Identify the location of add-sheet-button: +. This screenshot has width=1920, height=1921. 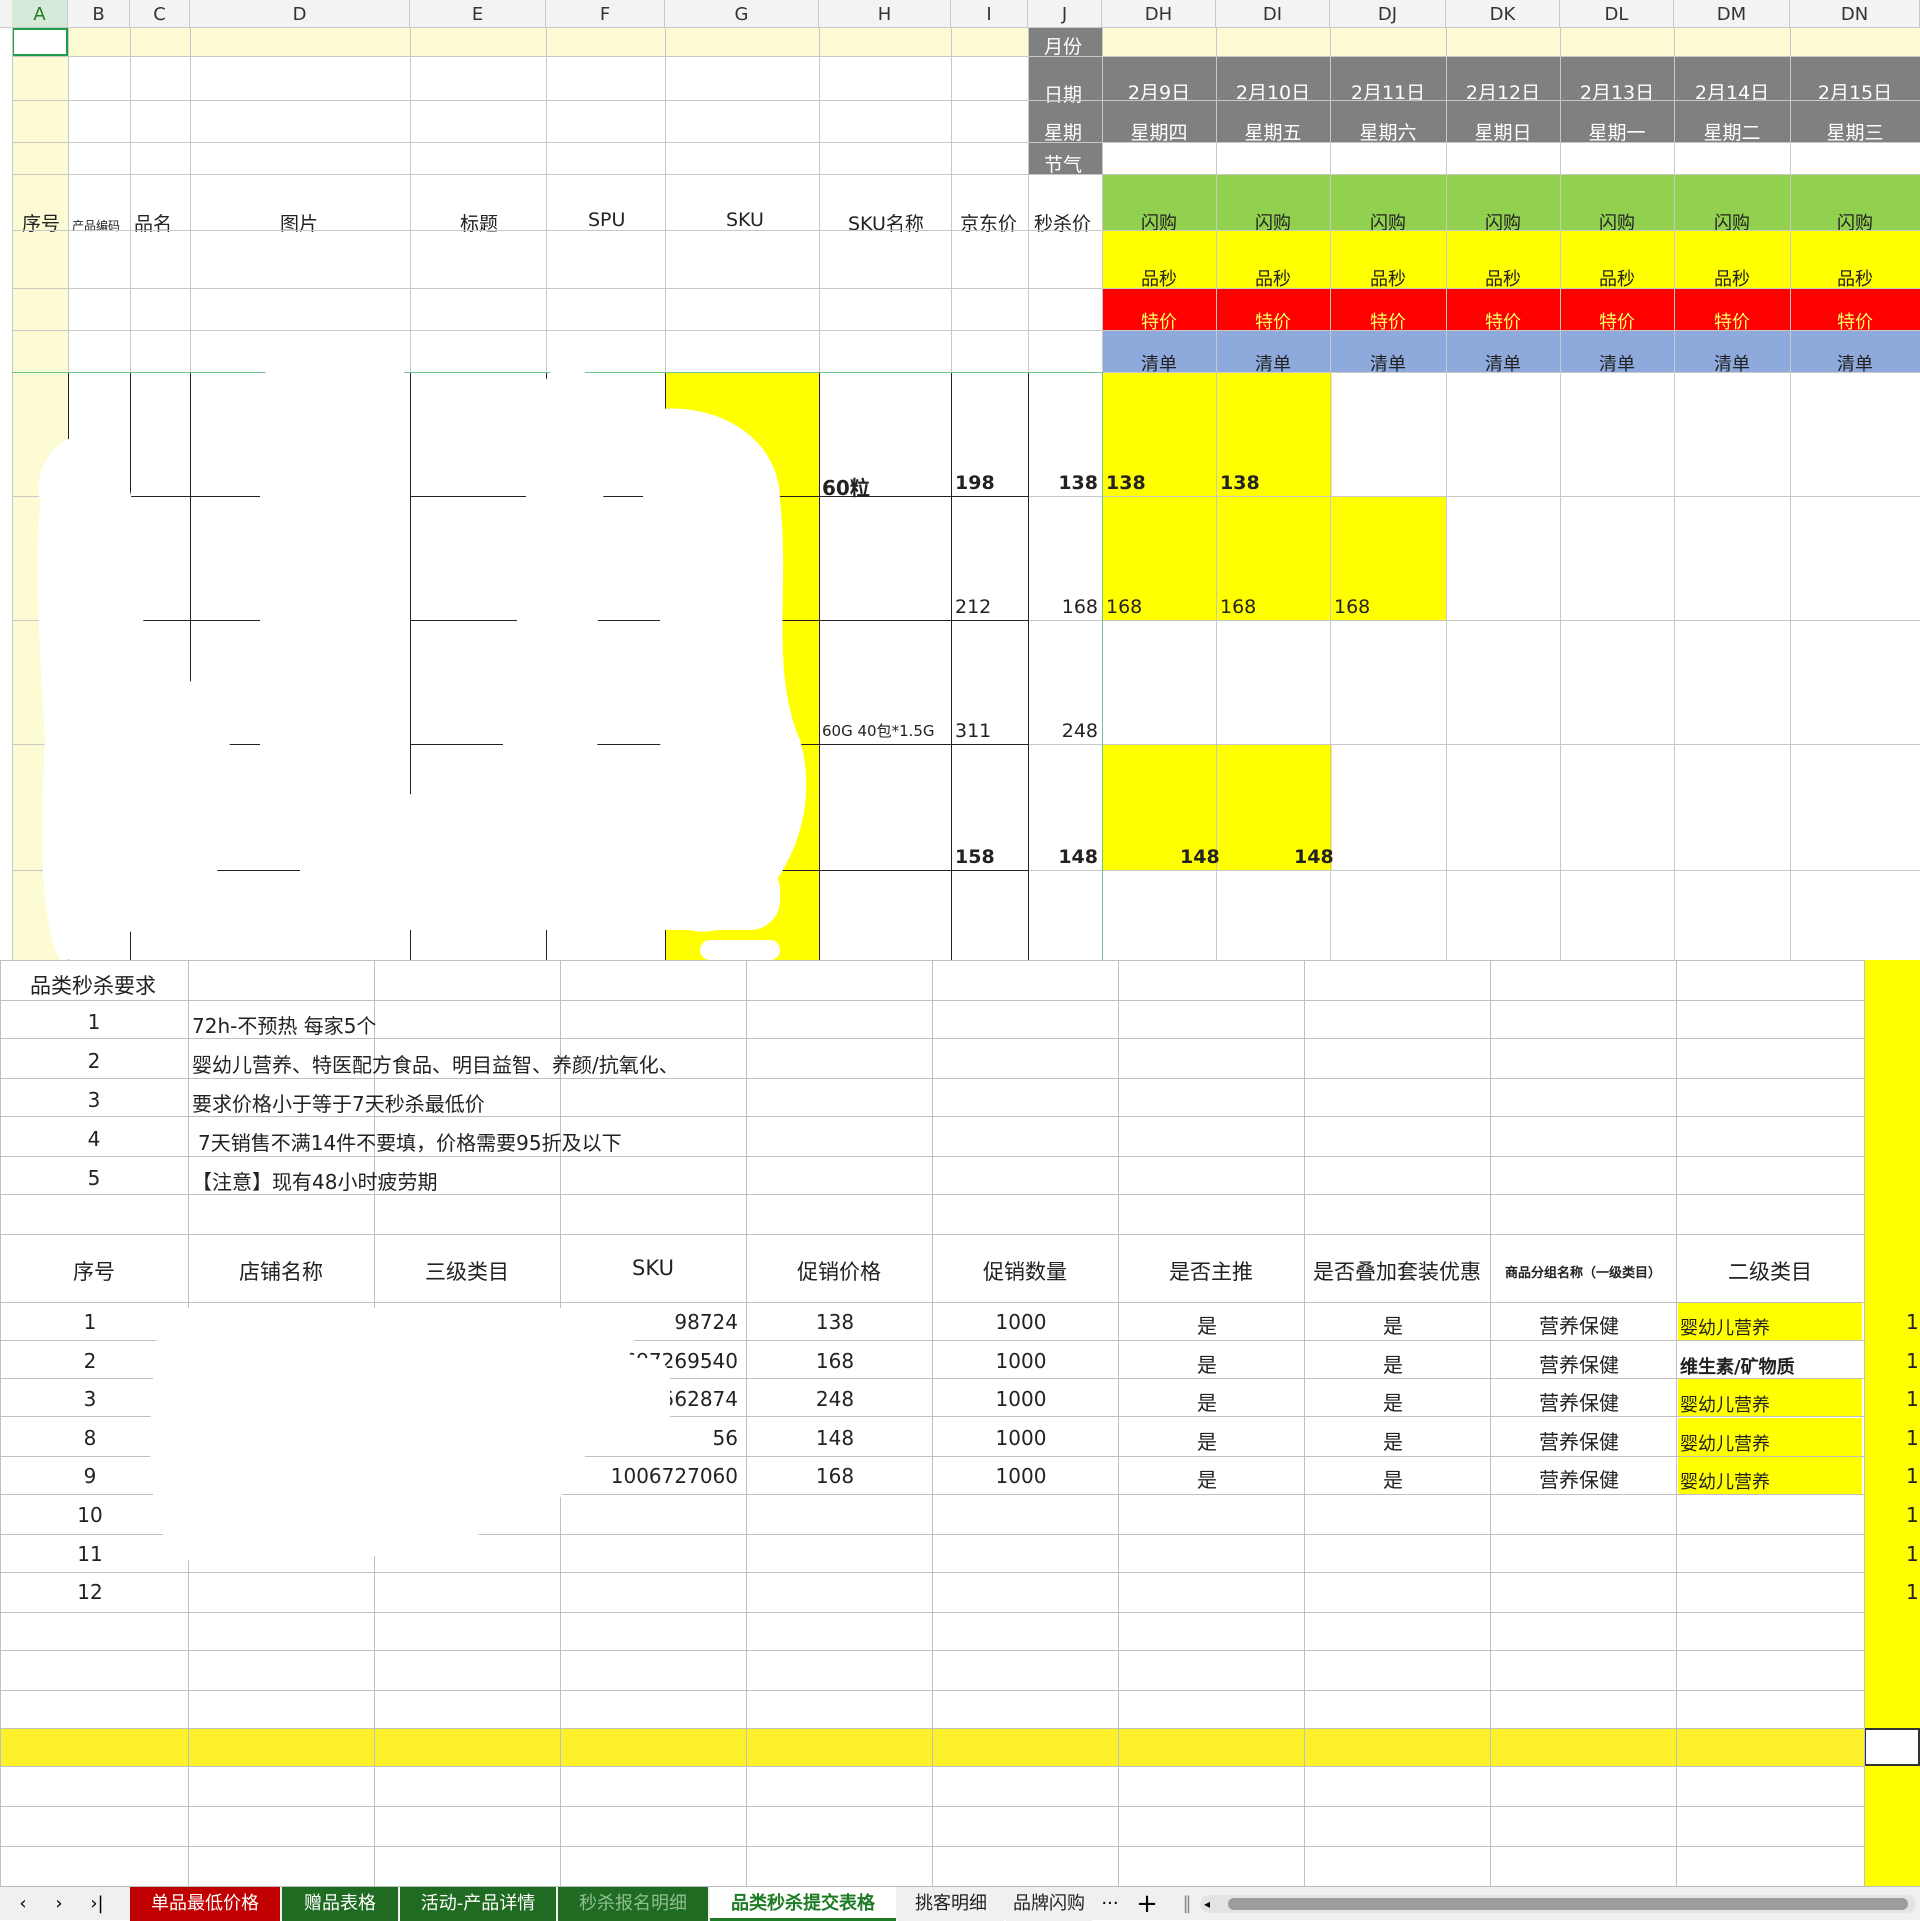
(1147, 1904).